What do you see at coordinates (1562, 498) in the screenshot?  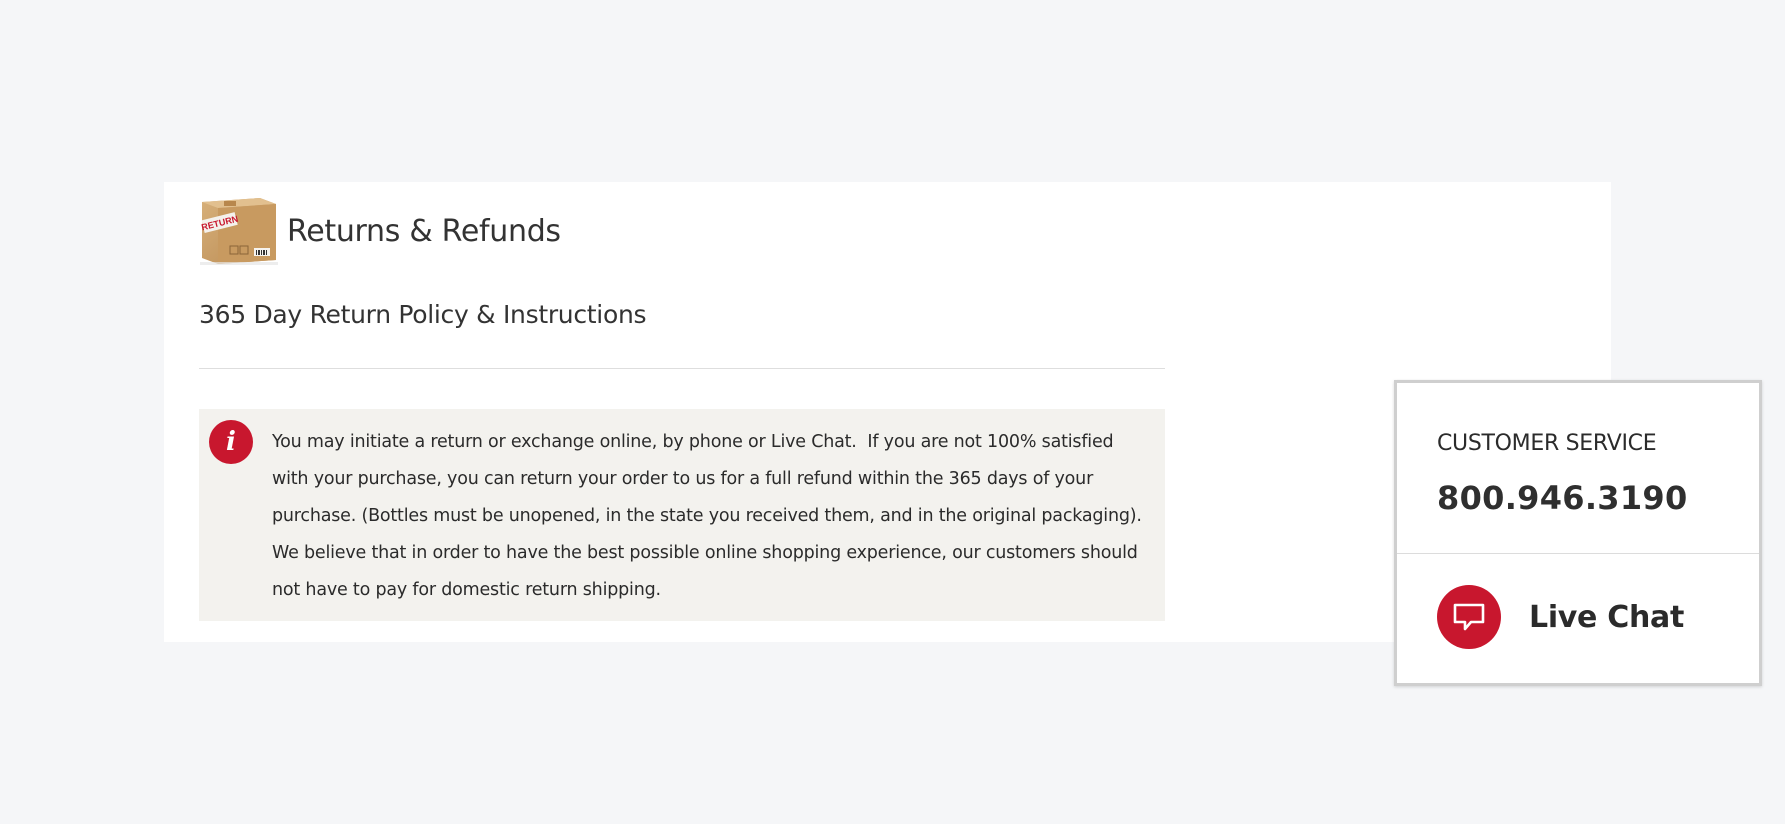 I see `customer-service-phone: 800.946.3190` at bounding box center [1562, 498].